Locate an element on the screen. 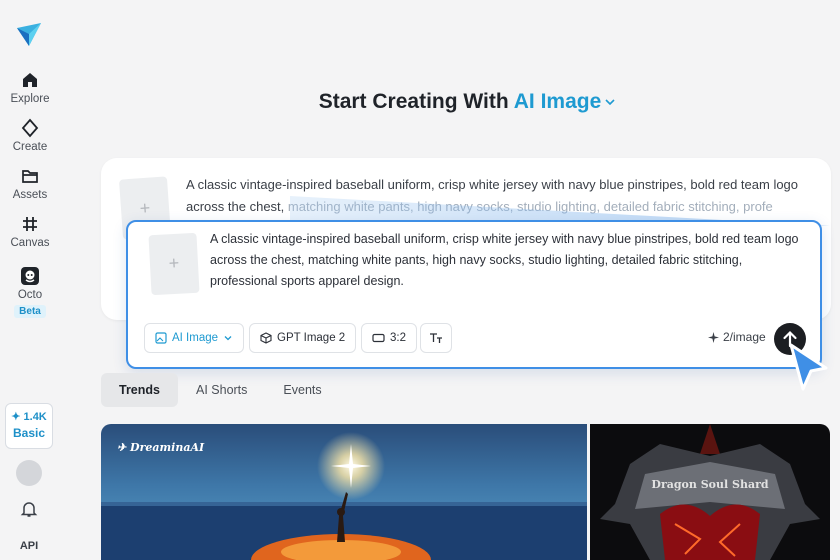 This screenshot has width=840, height=560. credits-amount: ✦ 1.4K is located at coordinates (29, 417).